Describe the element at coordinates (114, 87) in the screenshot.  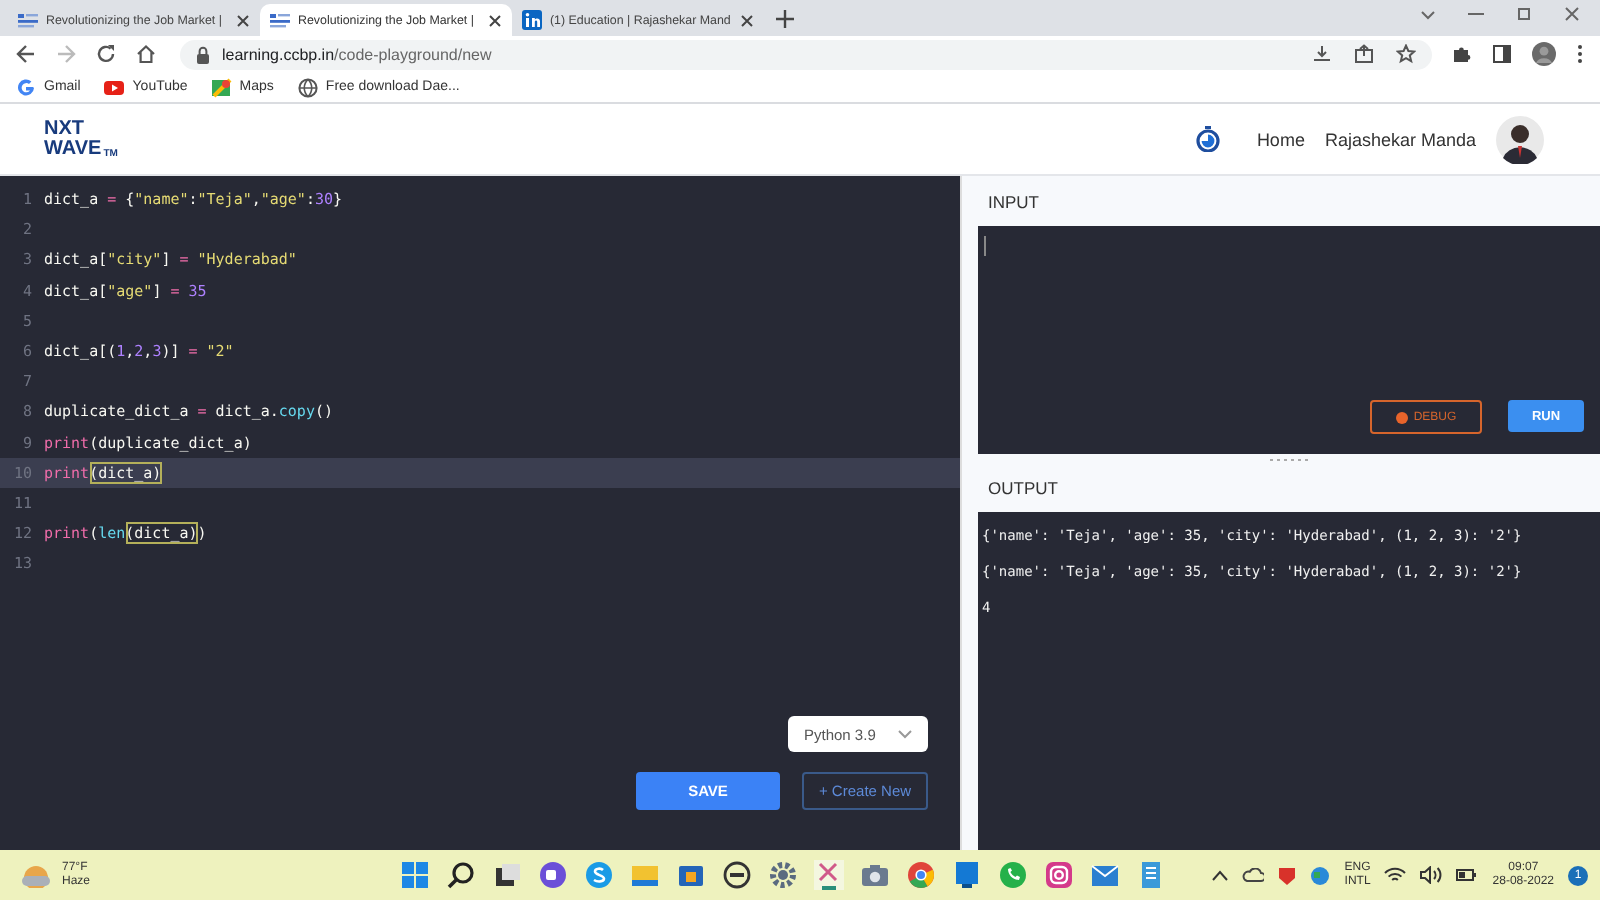
I see `play-icon` at that location.